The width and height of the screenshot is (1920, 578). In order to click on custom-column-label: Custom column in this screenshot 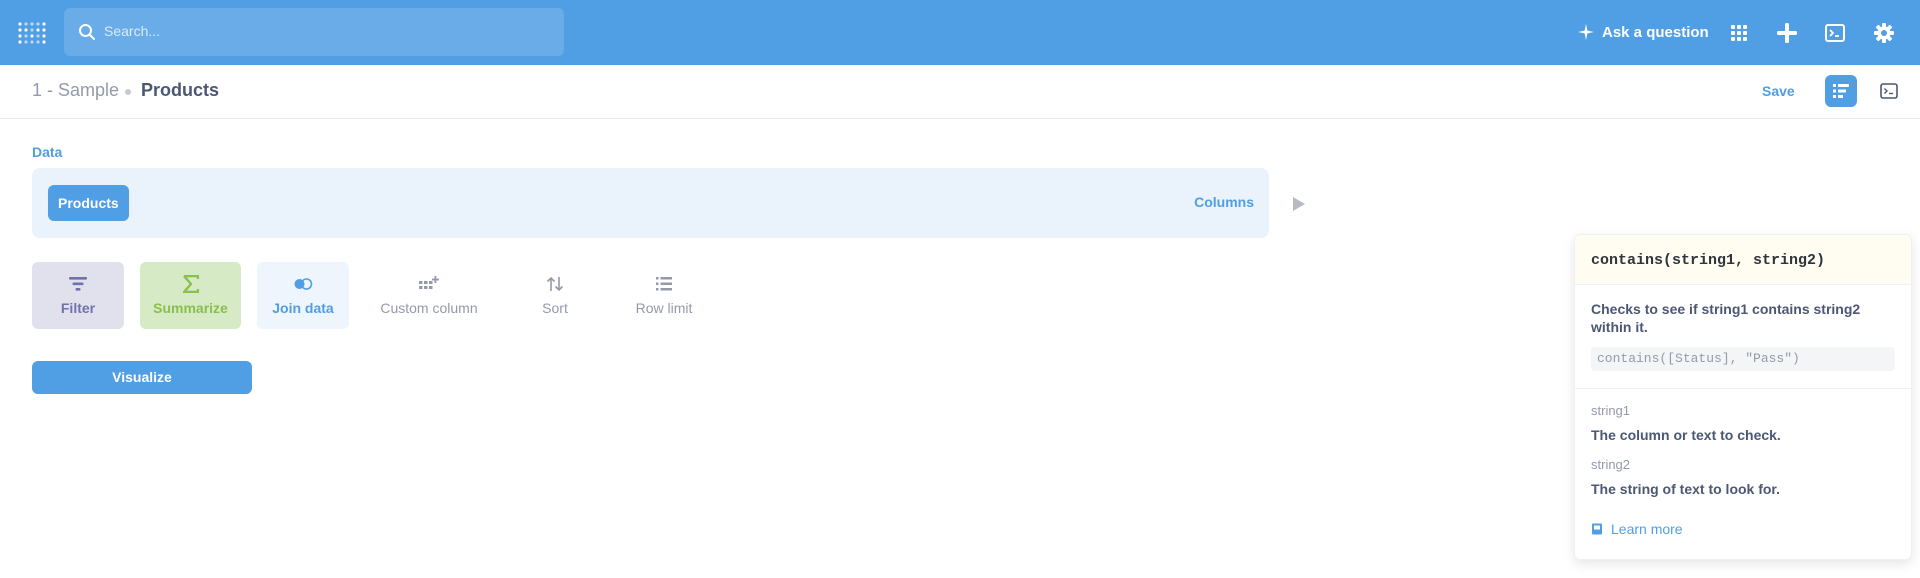, I will do `click(429, 308)`.